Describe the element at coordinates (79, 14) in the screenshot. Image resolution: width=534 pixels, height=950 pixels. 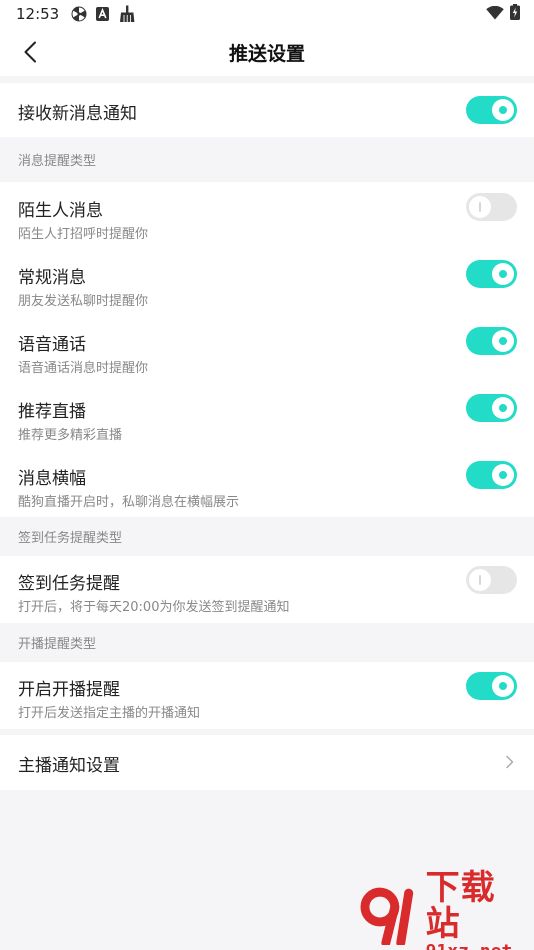
I see `pinwheel-icon` at that location.